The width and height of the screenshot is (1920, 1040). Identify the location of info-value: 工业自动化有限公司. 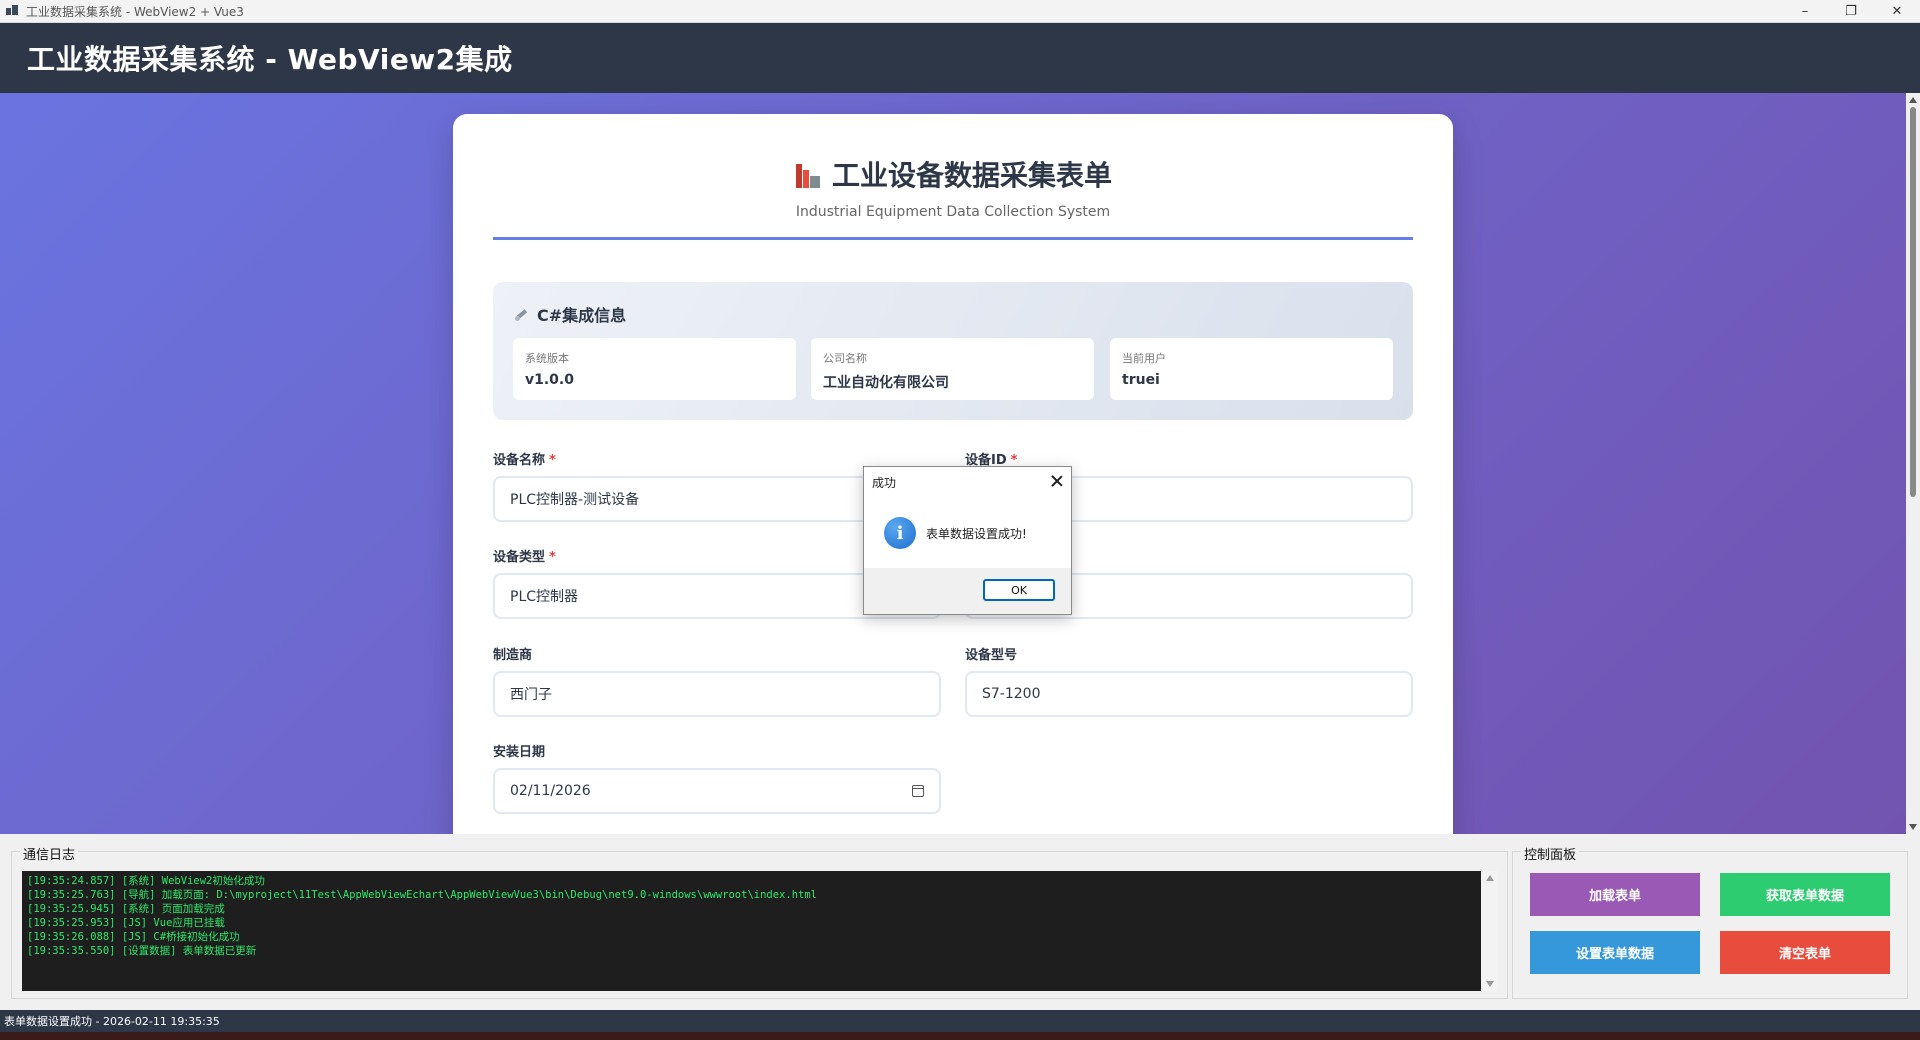
(886, 383).